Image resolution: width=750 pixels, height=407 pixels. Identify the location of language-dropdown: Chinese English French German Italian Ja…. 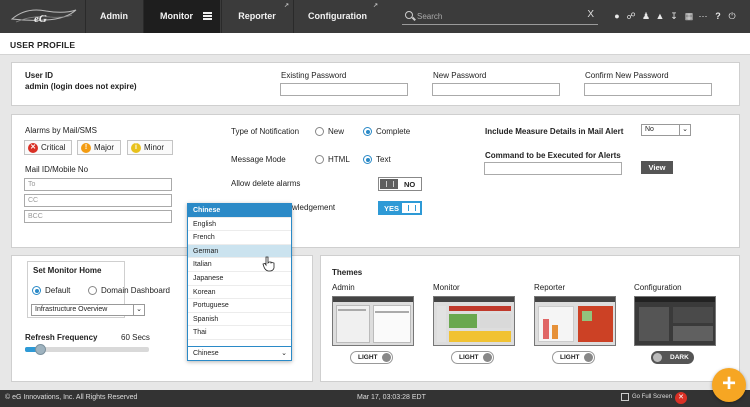
(239, 282).